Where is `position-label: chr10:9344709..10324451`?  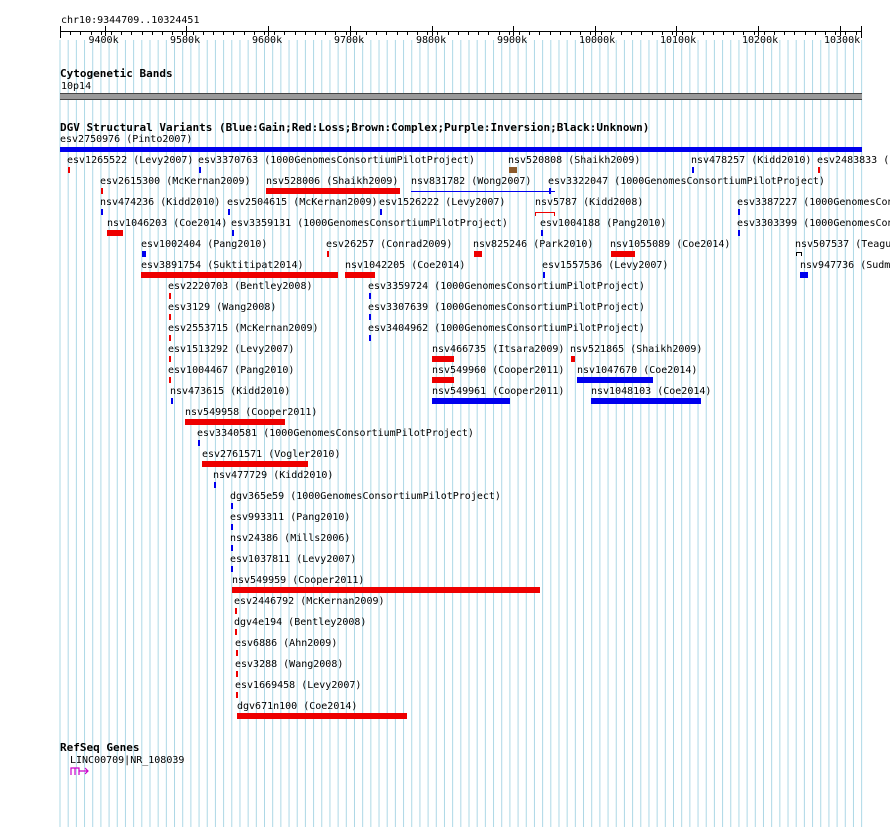 position-label: chr10:9344709..10324451 is located at coordinates (130, 20).